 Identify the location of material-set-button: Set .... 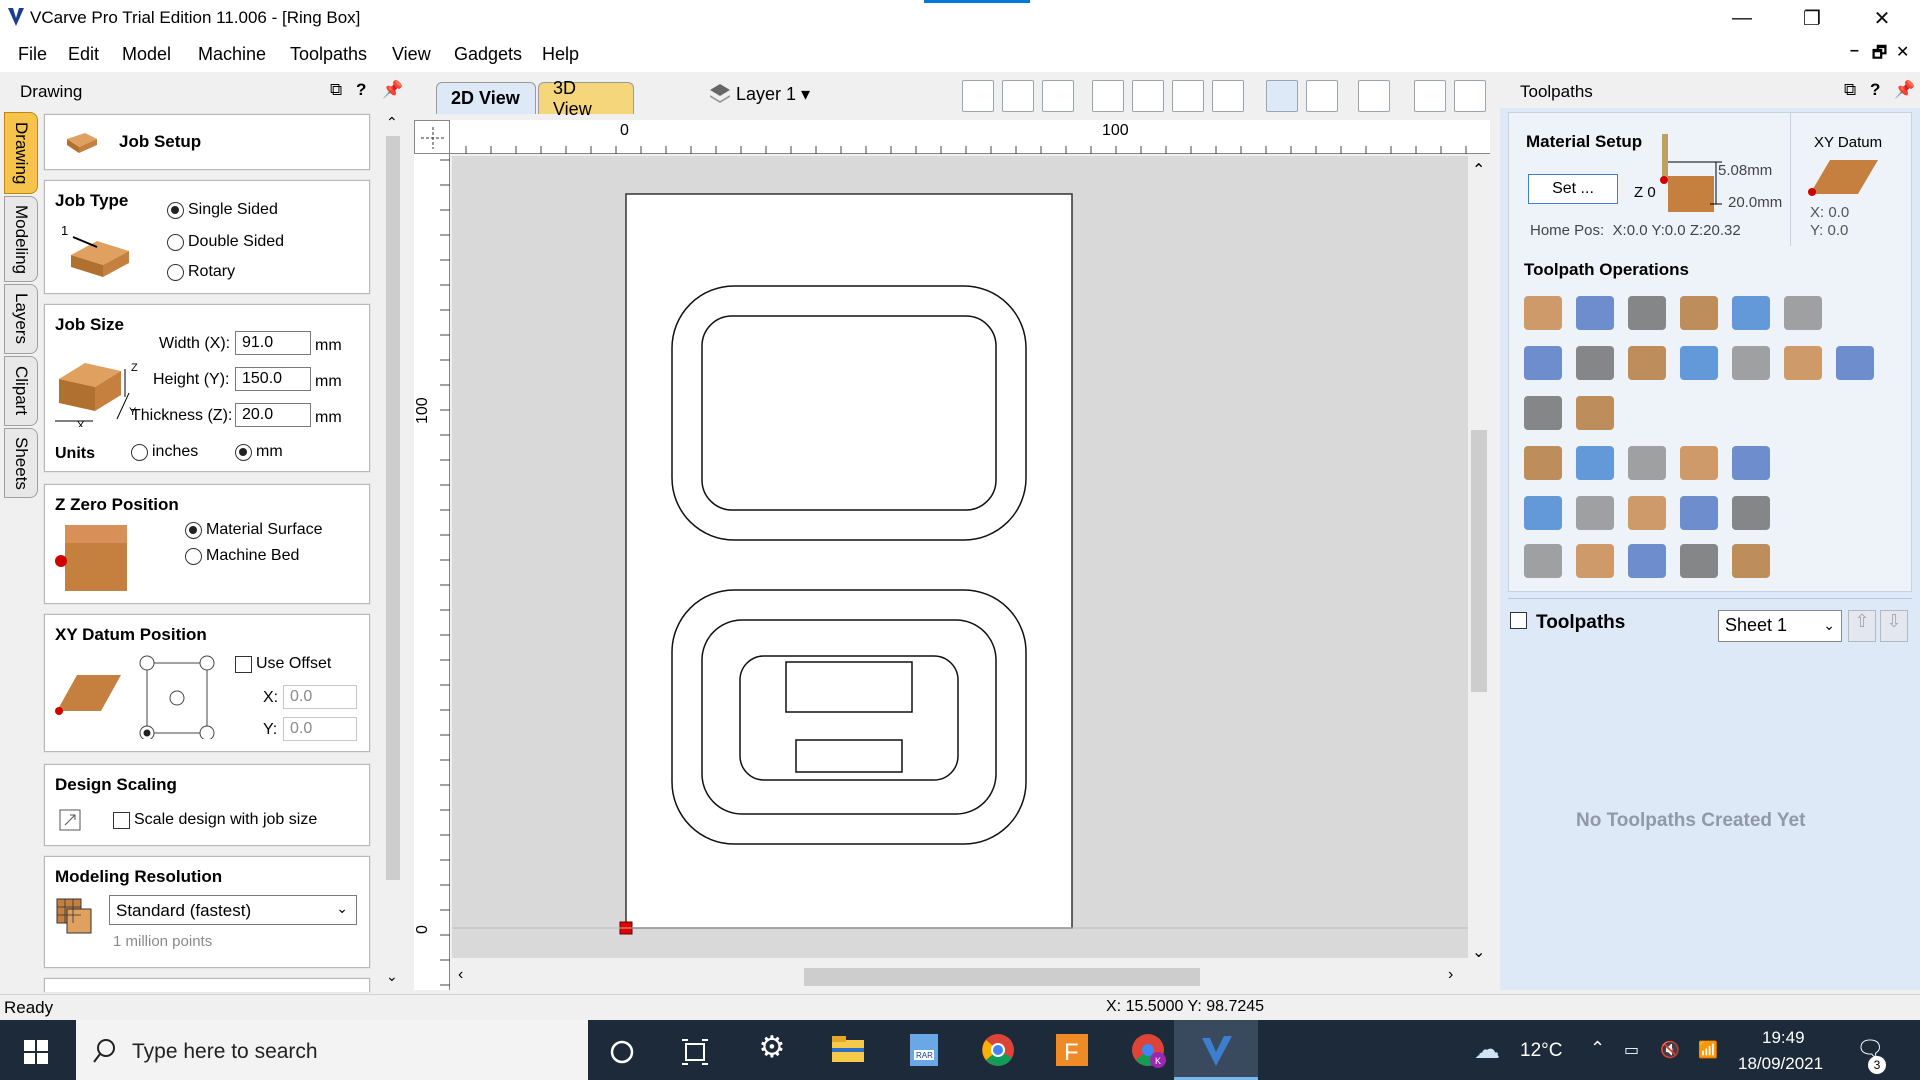
(1573, 189).